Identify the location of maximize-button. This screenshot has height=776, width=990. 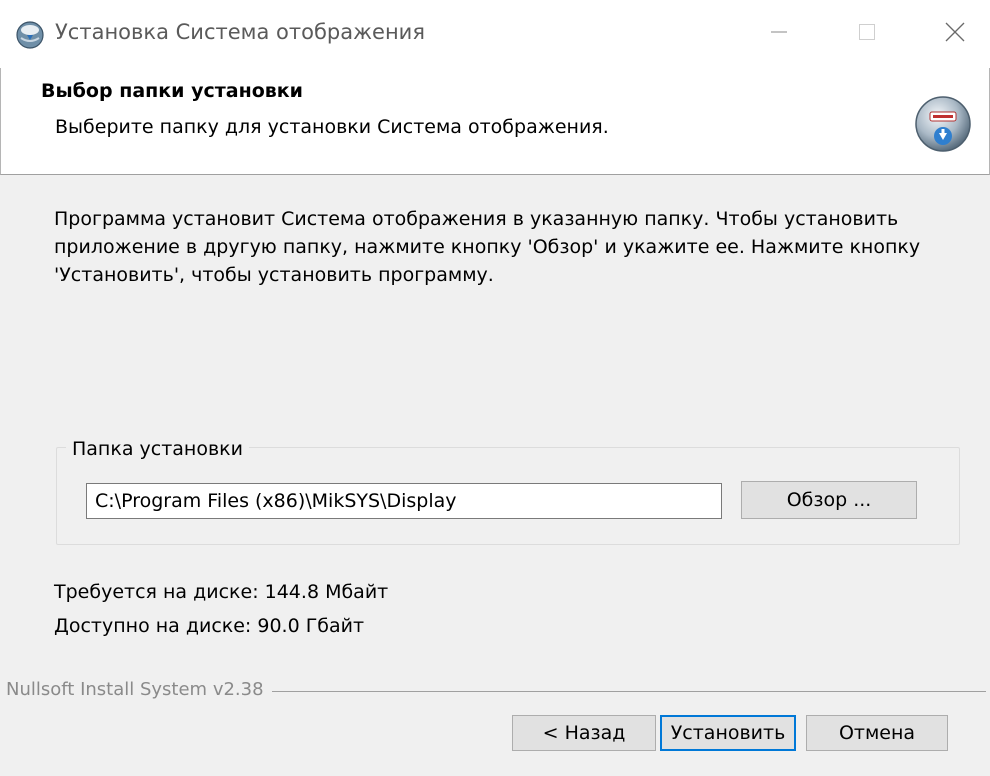
(867, 34).